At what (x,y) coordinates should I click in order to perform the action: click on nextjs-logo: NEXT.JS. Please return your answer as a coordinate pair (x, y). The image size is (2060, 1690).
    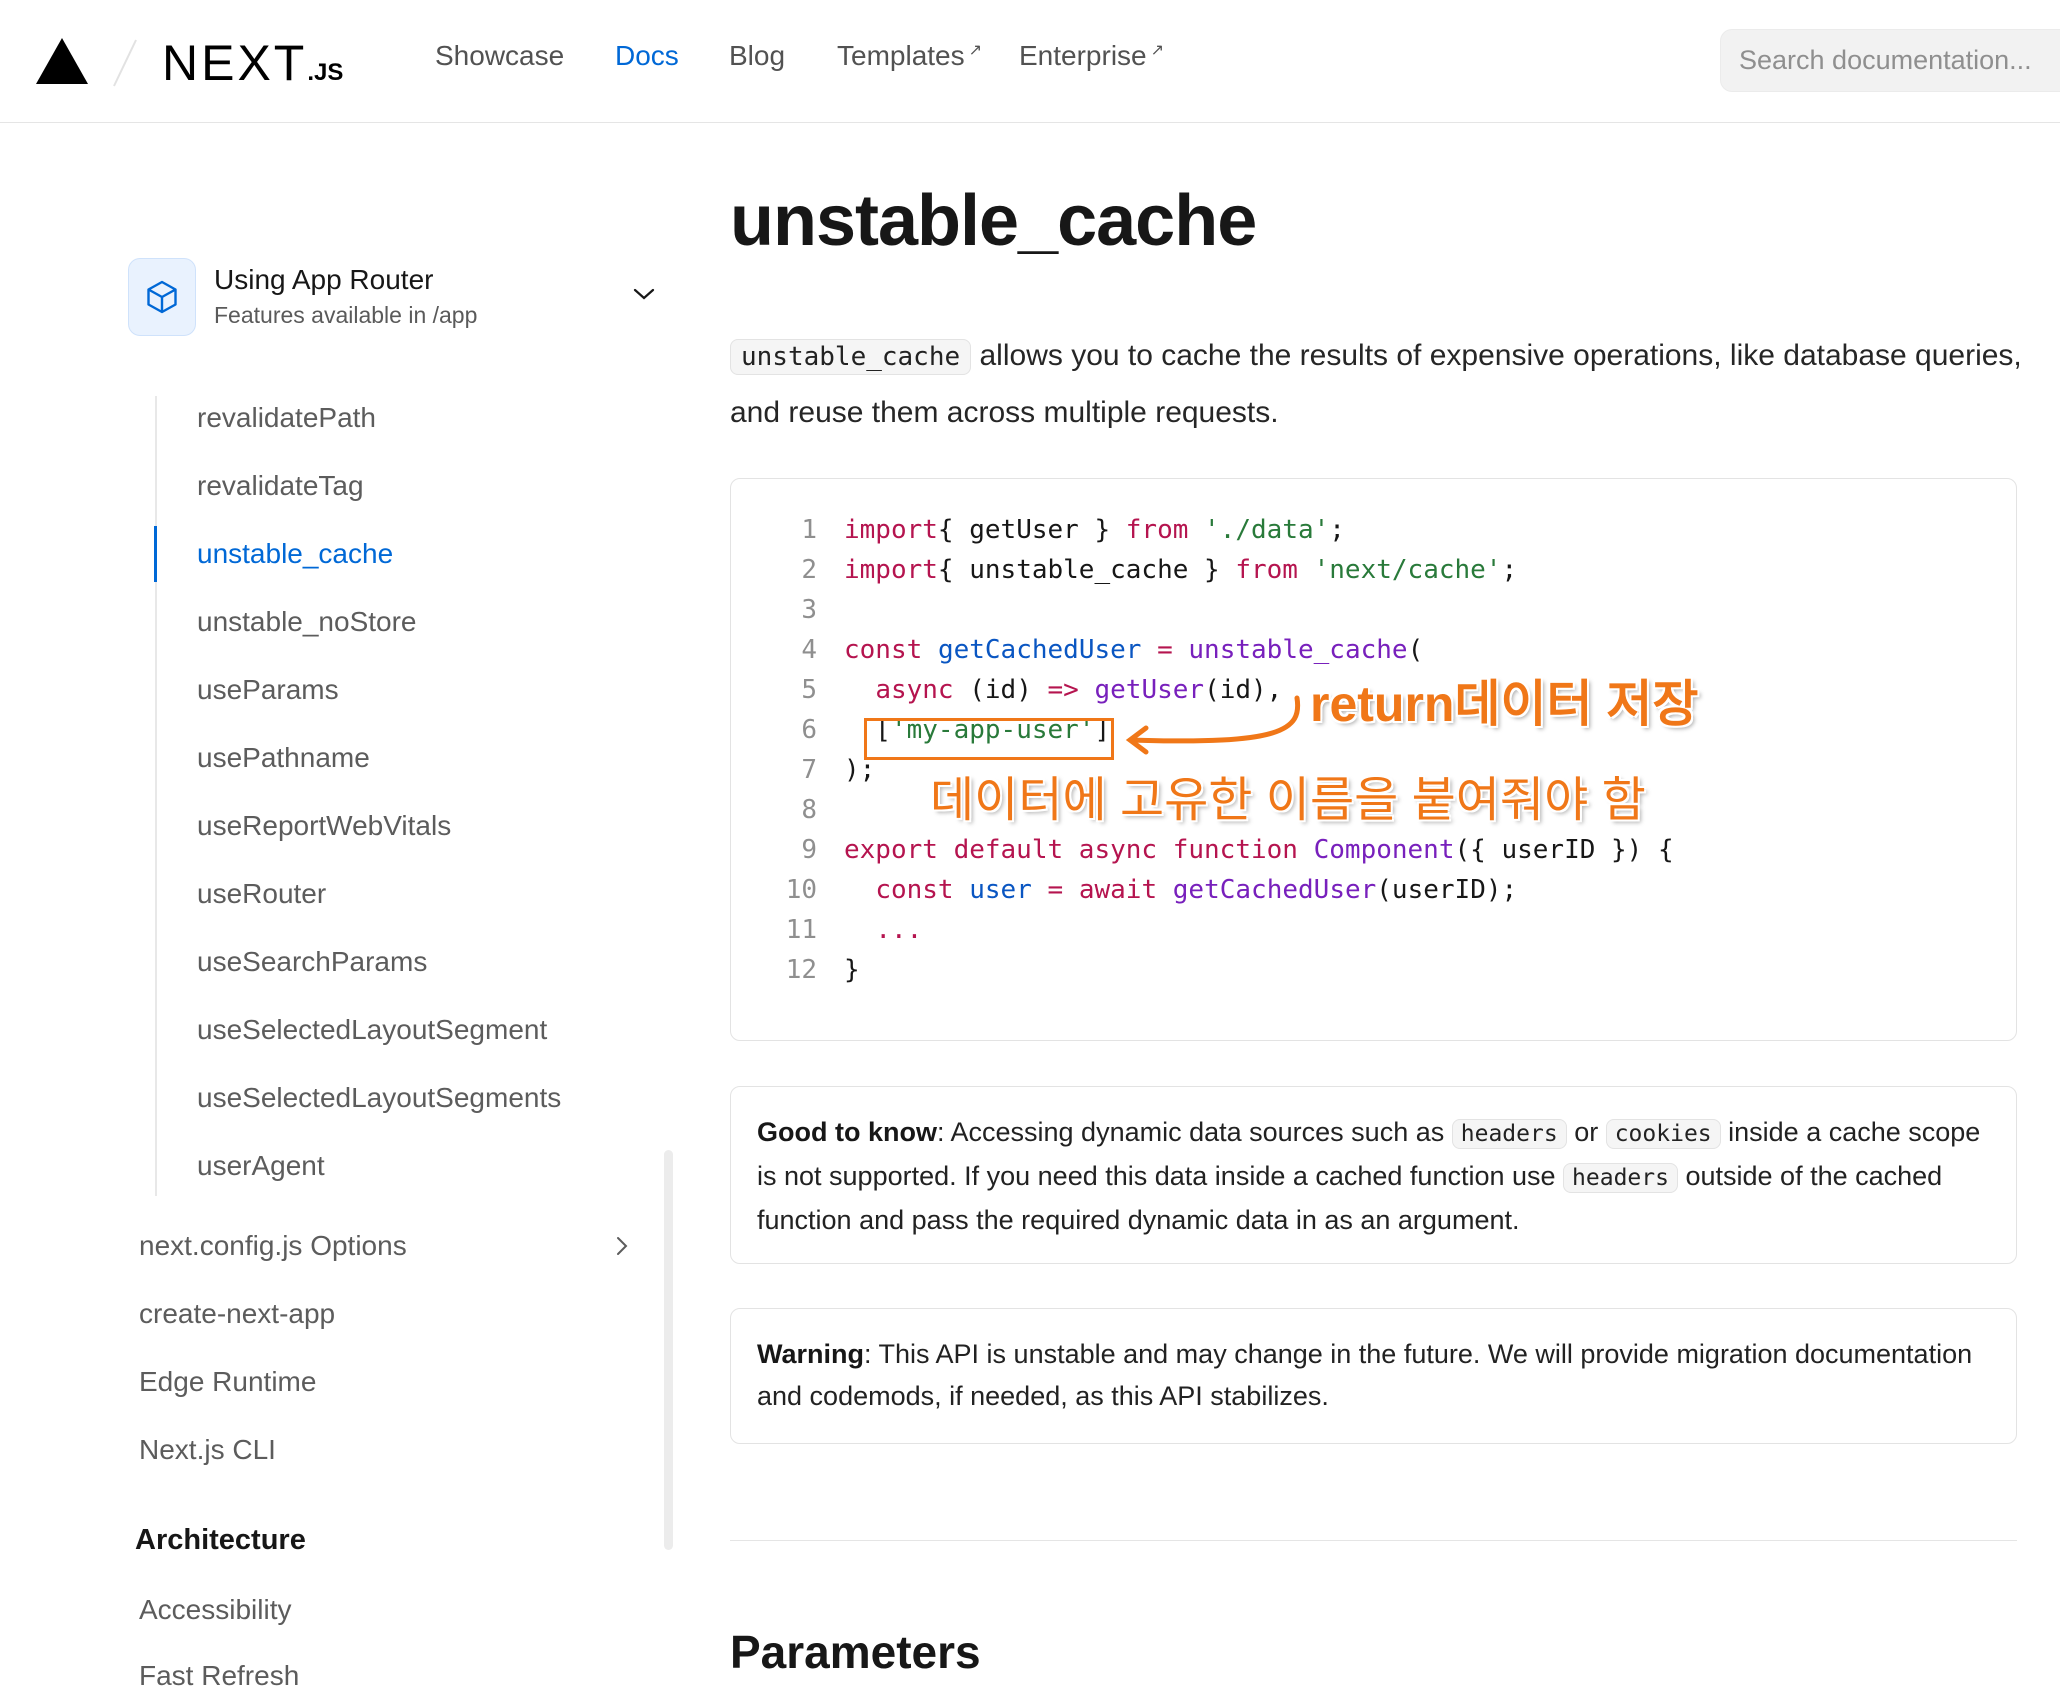
    Looking at the image, I should click on (252, 63).